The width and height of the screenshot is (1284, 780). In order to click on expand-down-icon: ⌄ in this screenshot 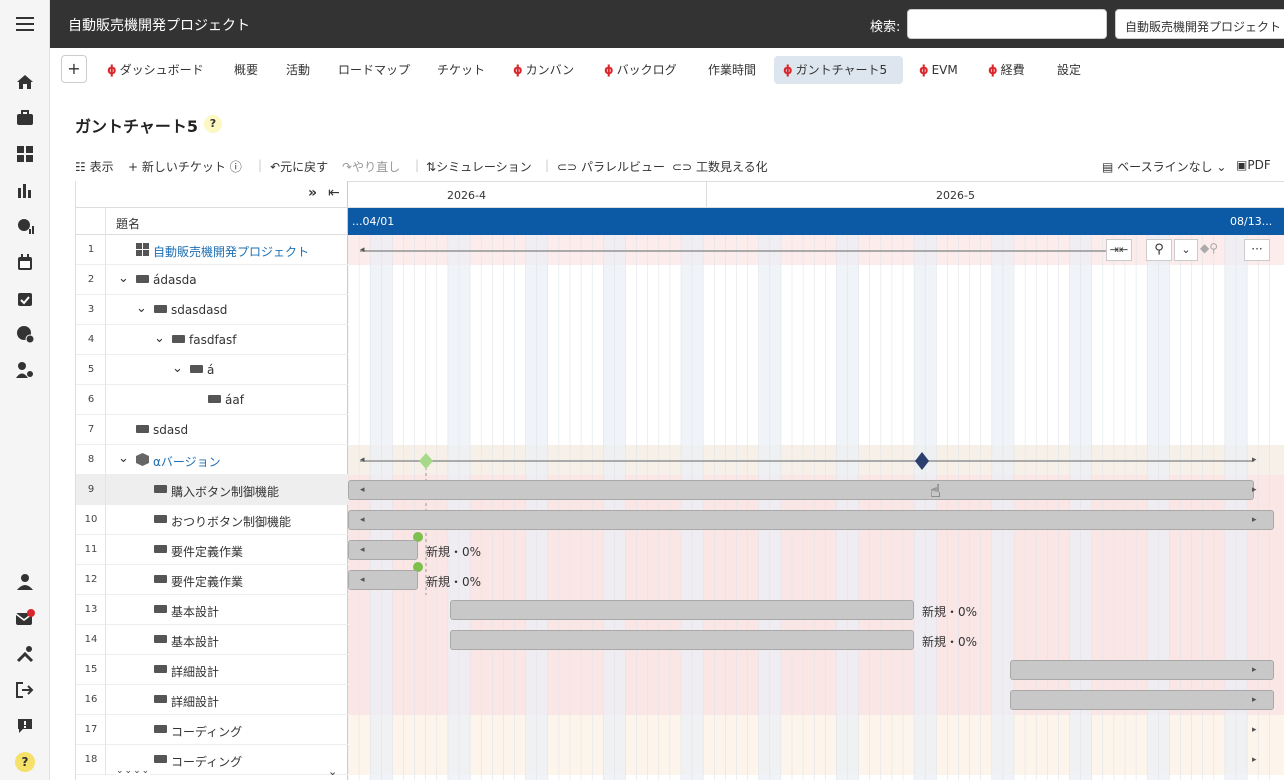, I will do `click(332, 771)`.